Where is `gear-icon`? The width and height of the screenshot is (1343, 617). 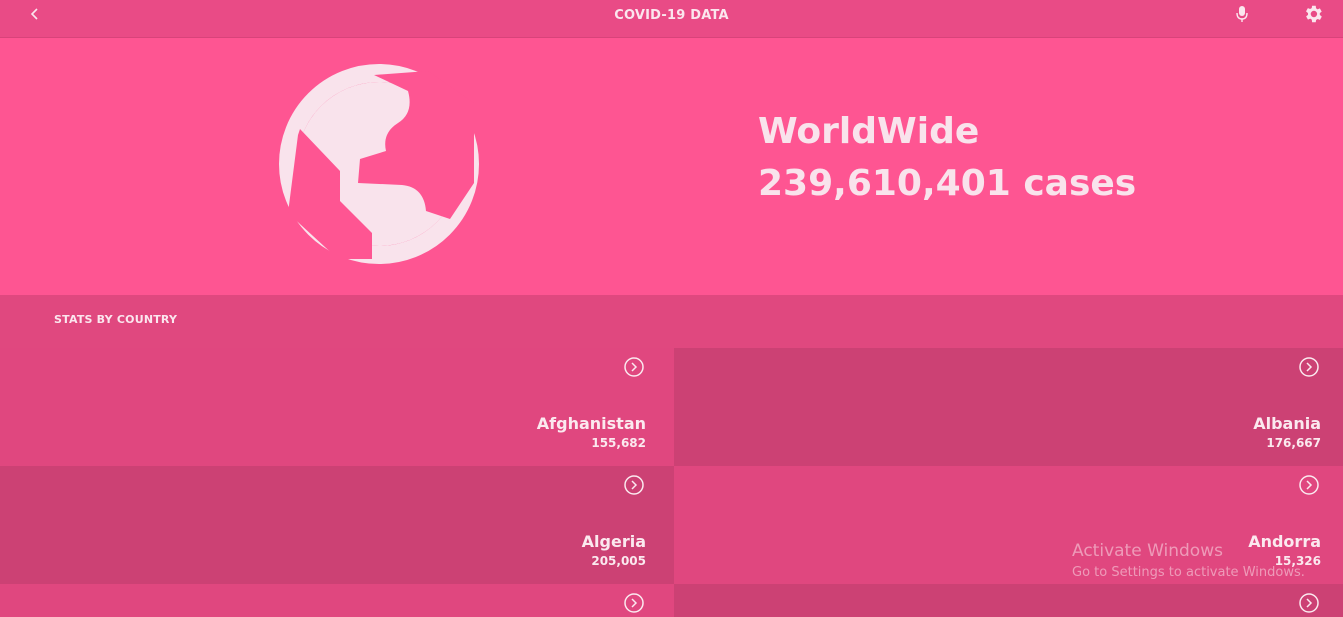 gear-icon is located at coordinates (1314, 14).